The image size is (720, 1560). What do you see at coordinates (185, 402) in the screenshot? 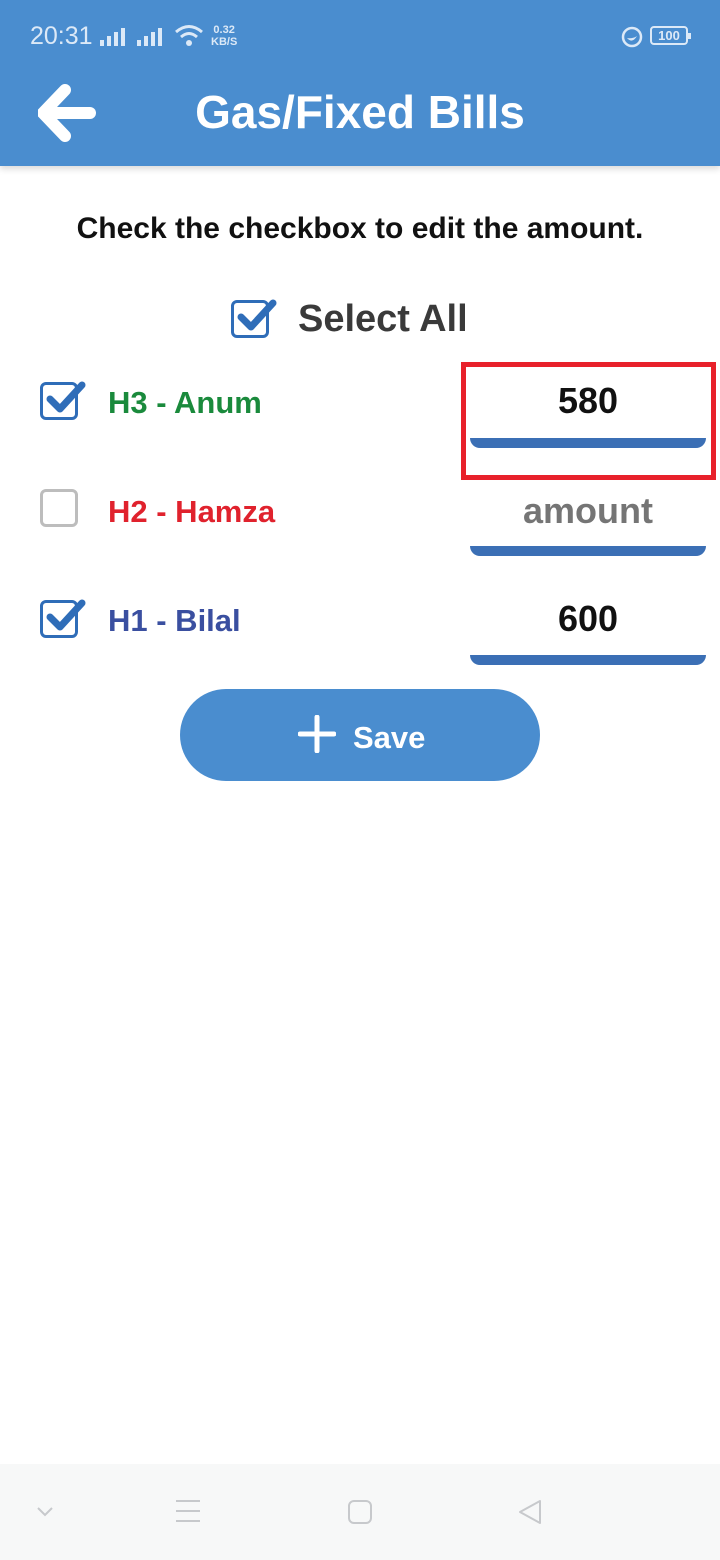
I see `row-label-h3: H3 - Anum` at bounding box center [185, 402].